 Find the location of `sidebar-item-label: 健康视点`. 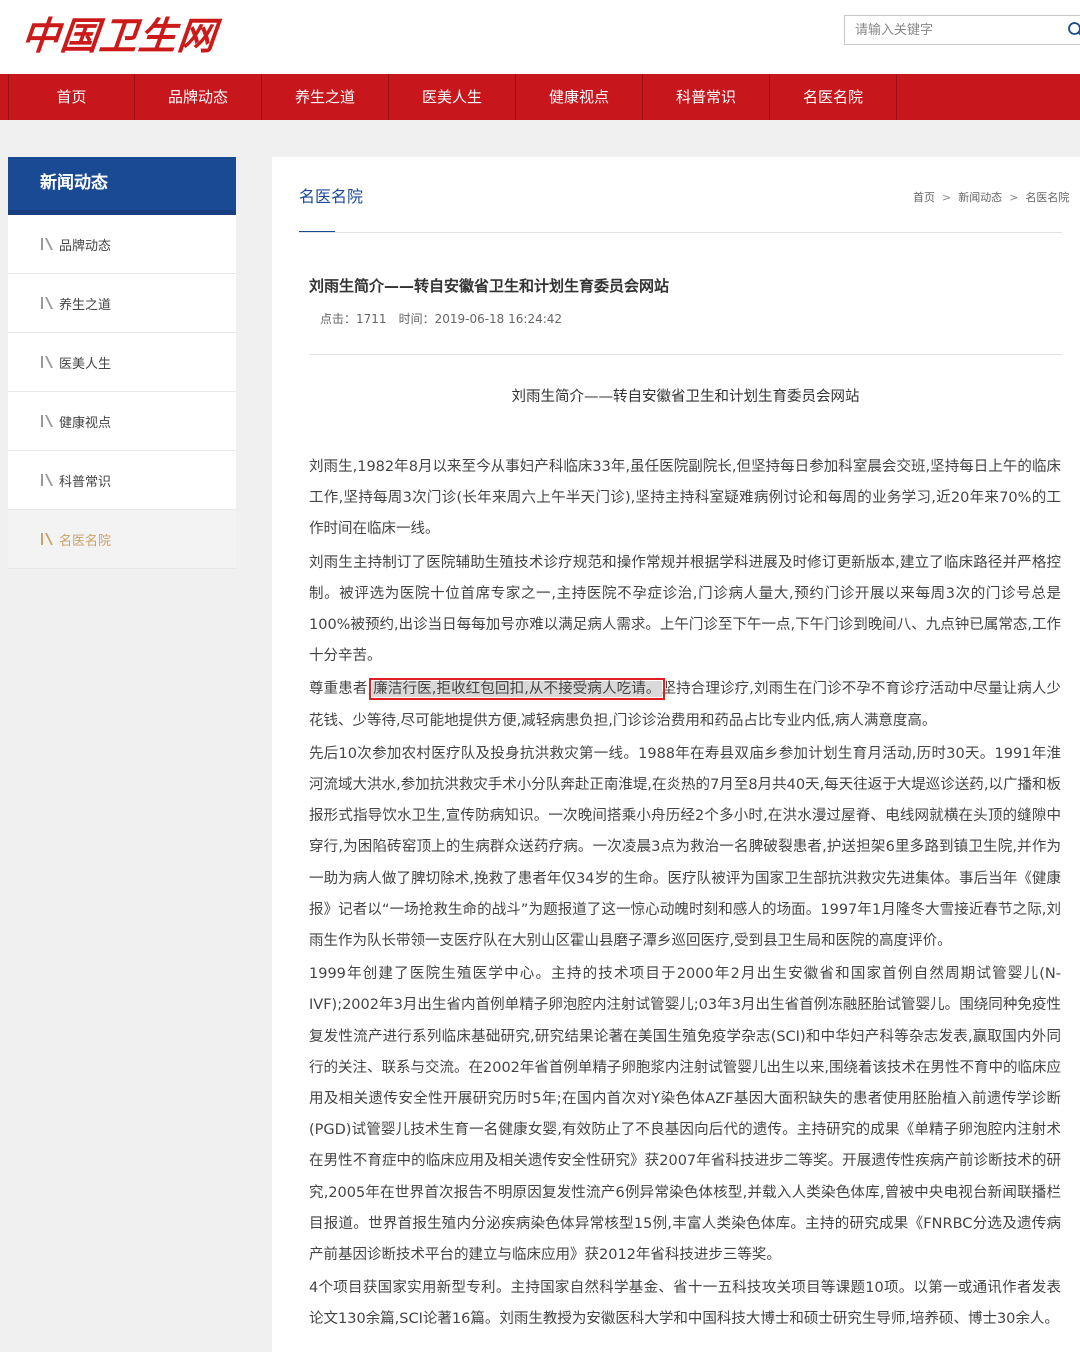

sidebar-item-label: 健康视点 is located at coordinates (85, 423).